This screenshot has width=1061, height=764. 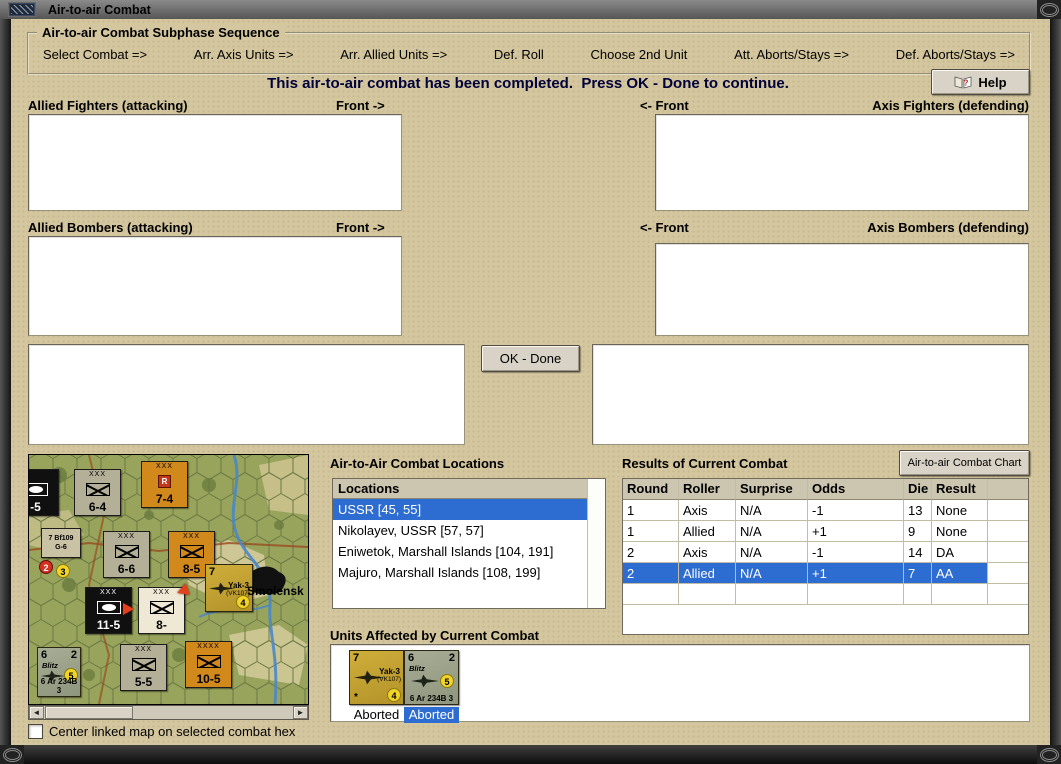 I want to click on allied-combat-log-panel, so click(x=246, y=394).